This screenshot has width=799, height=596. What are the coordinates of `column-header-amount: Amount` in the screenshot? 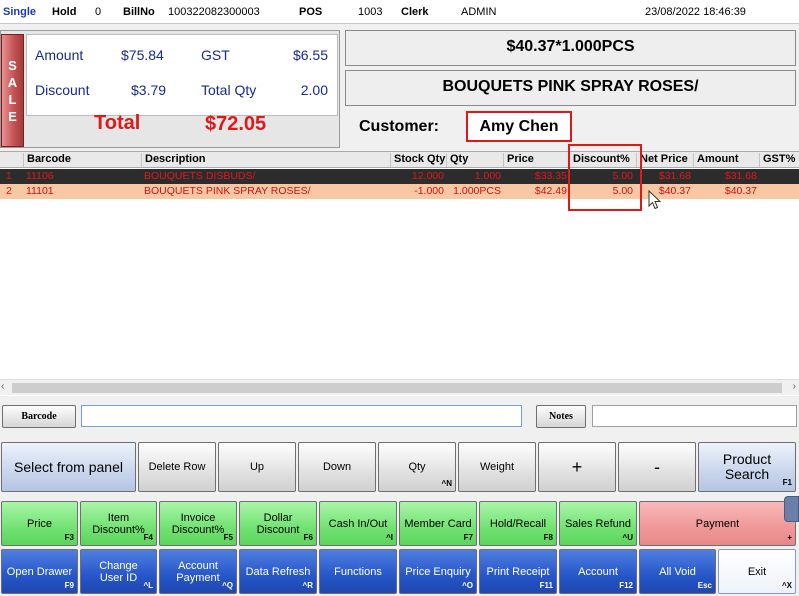 It's located at (726, 160).